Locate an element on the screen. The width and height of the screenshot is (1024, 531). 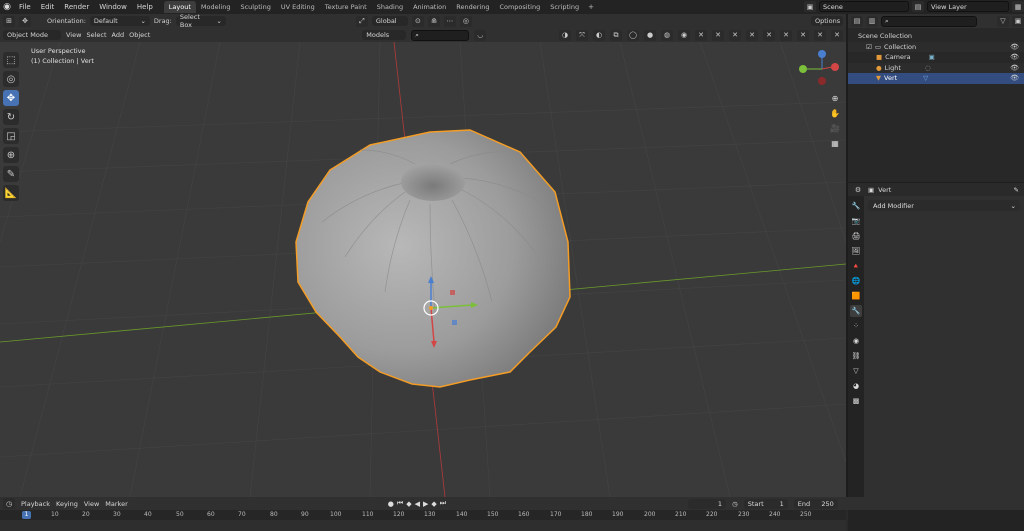
overlays-icon: ◐ is located at coordinates (599, 35).